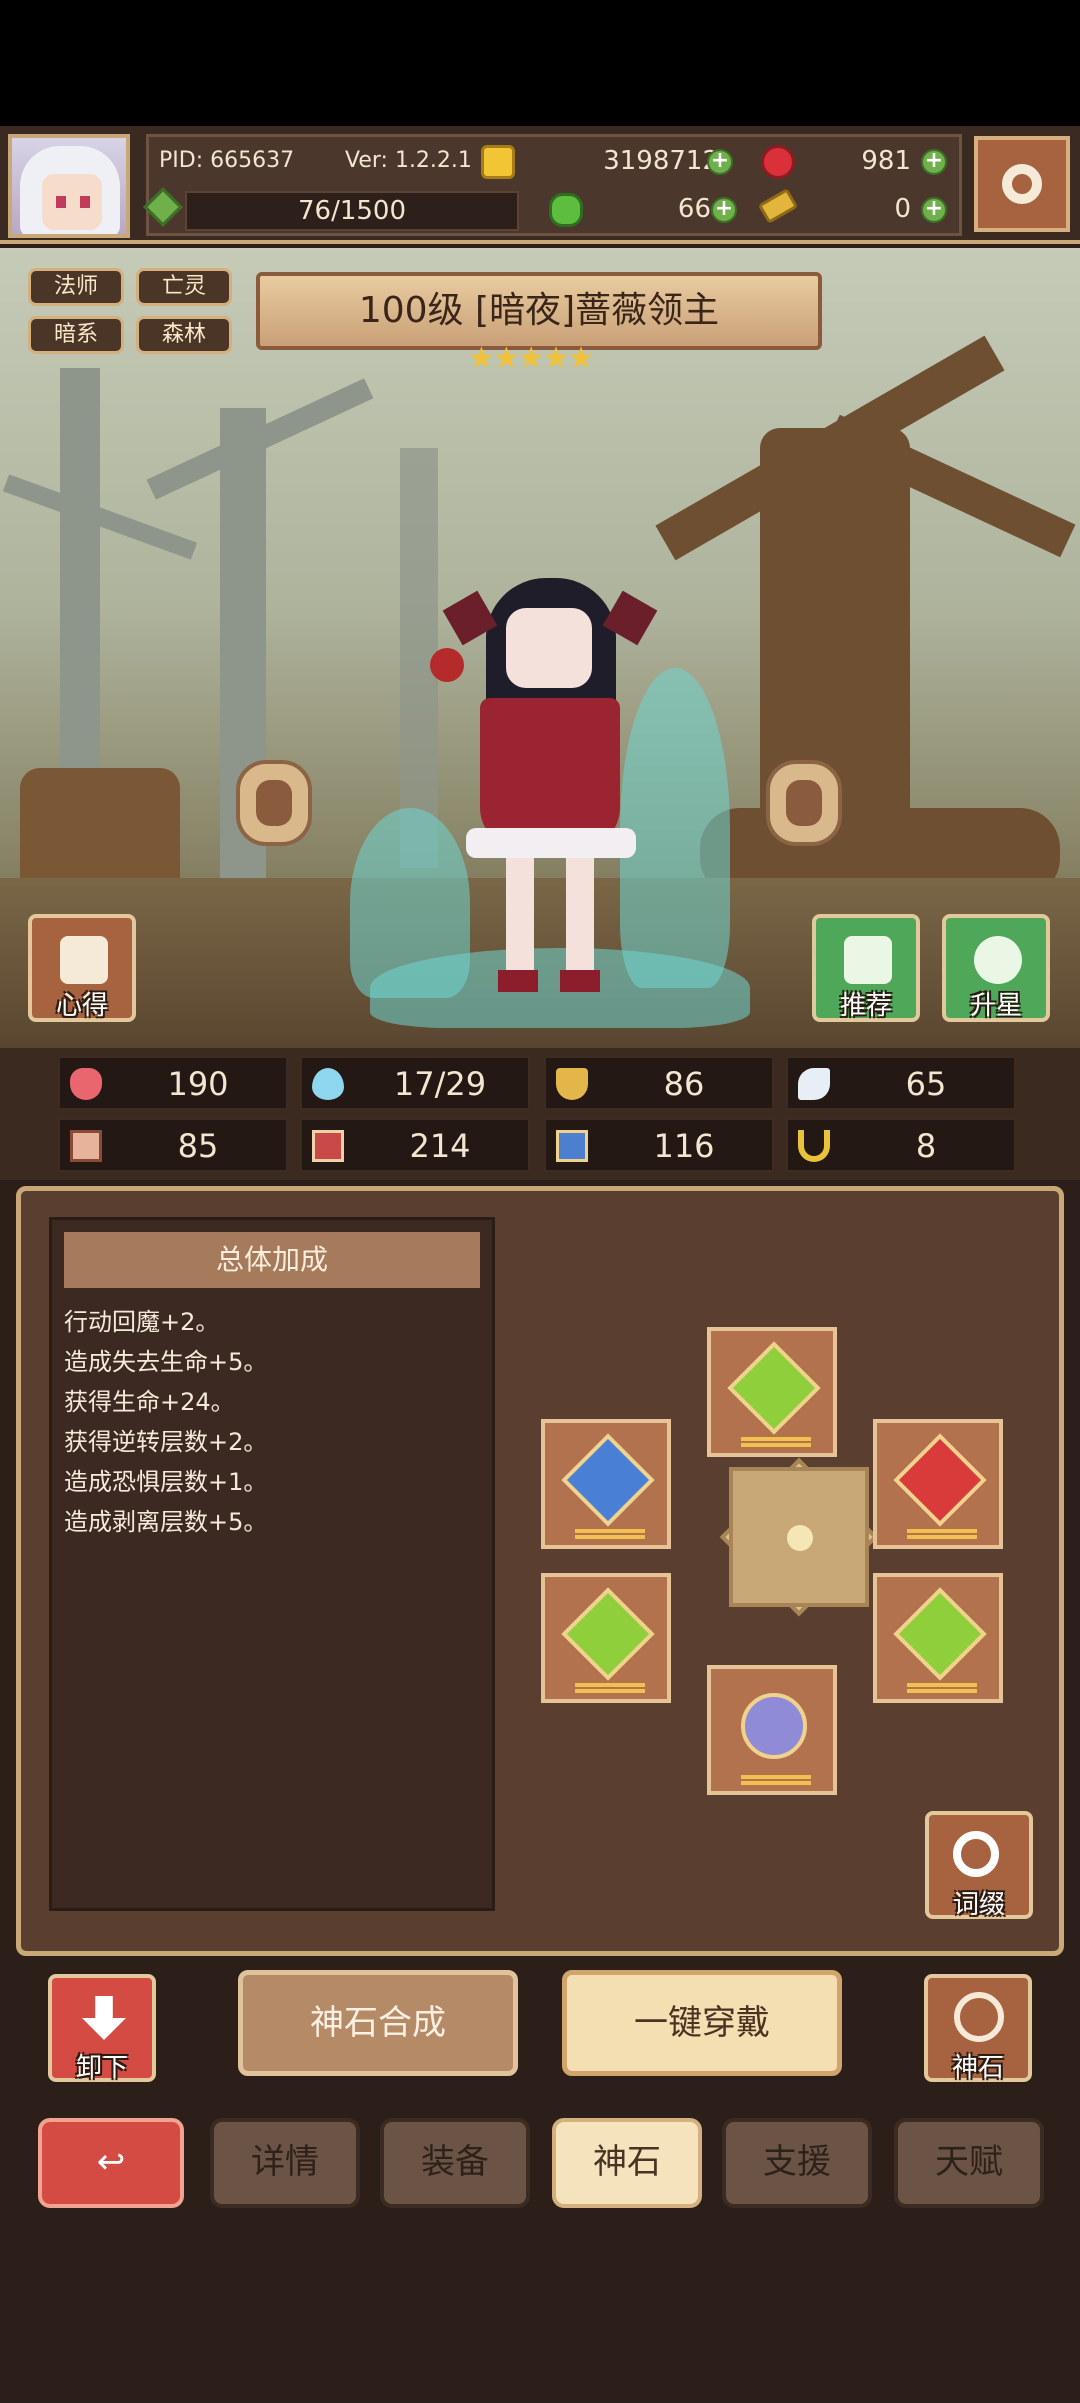  What do you see at coordinates (978, 2028) in the screenshot?
I see `godstone-button: 神石` at bounding box center [978, 2028].